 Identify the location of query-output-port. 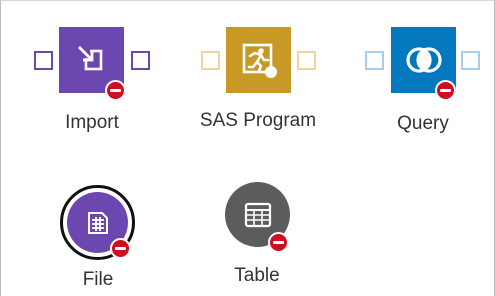
(470, 60).